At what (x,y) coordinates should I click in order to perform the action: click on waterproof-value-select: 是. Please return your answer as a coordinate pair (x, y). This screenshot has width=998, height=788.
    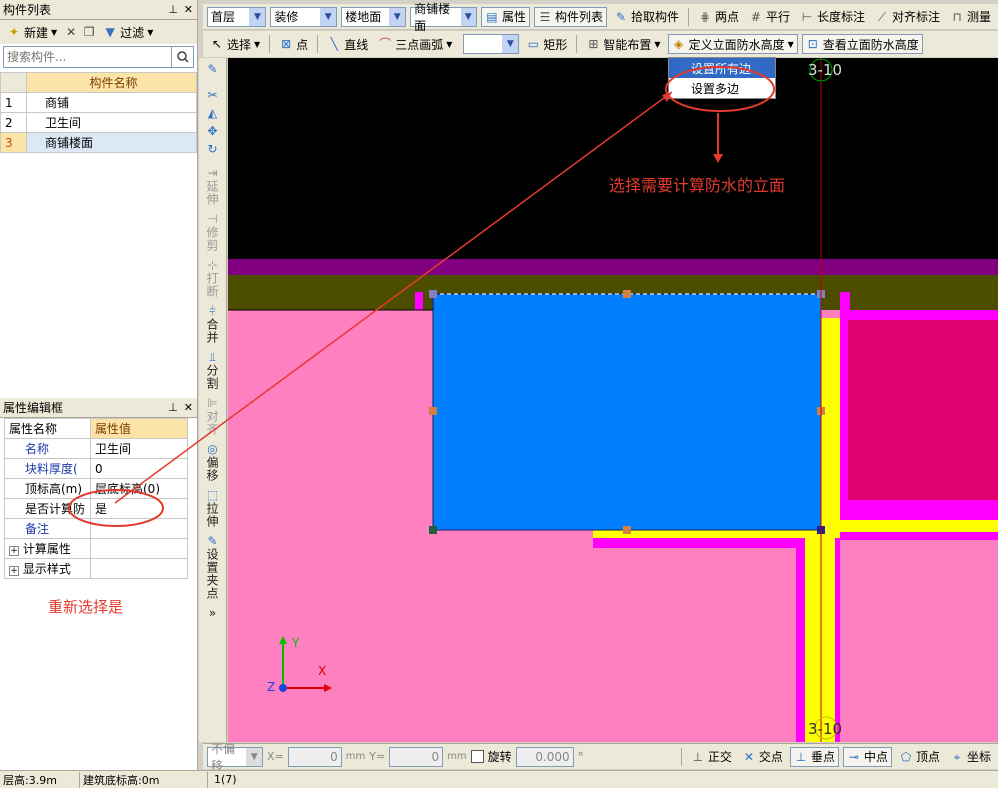
    Looking at the image, I should click on (139, 508).